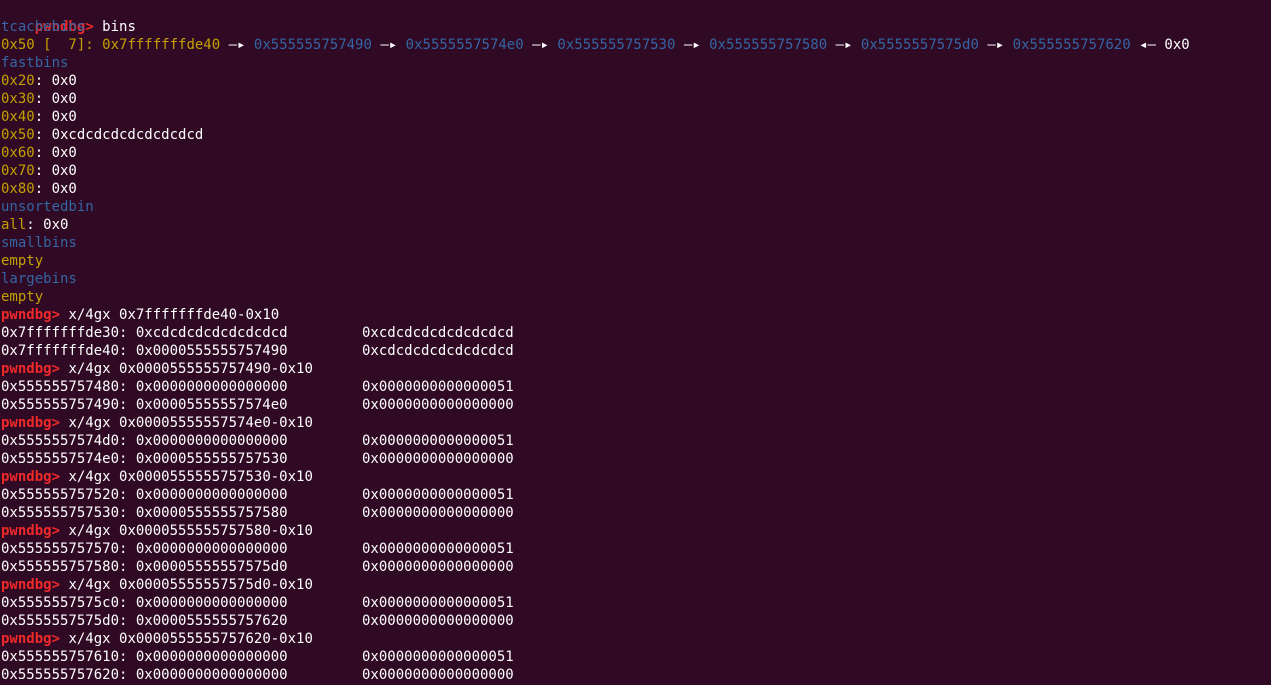  I want to click on memory-addr: 0x5555557575d0:, so click(64, 621).